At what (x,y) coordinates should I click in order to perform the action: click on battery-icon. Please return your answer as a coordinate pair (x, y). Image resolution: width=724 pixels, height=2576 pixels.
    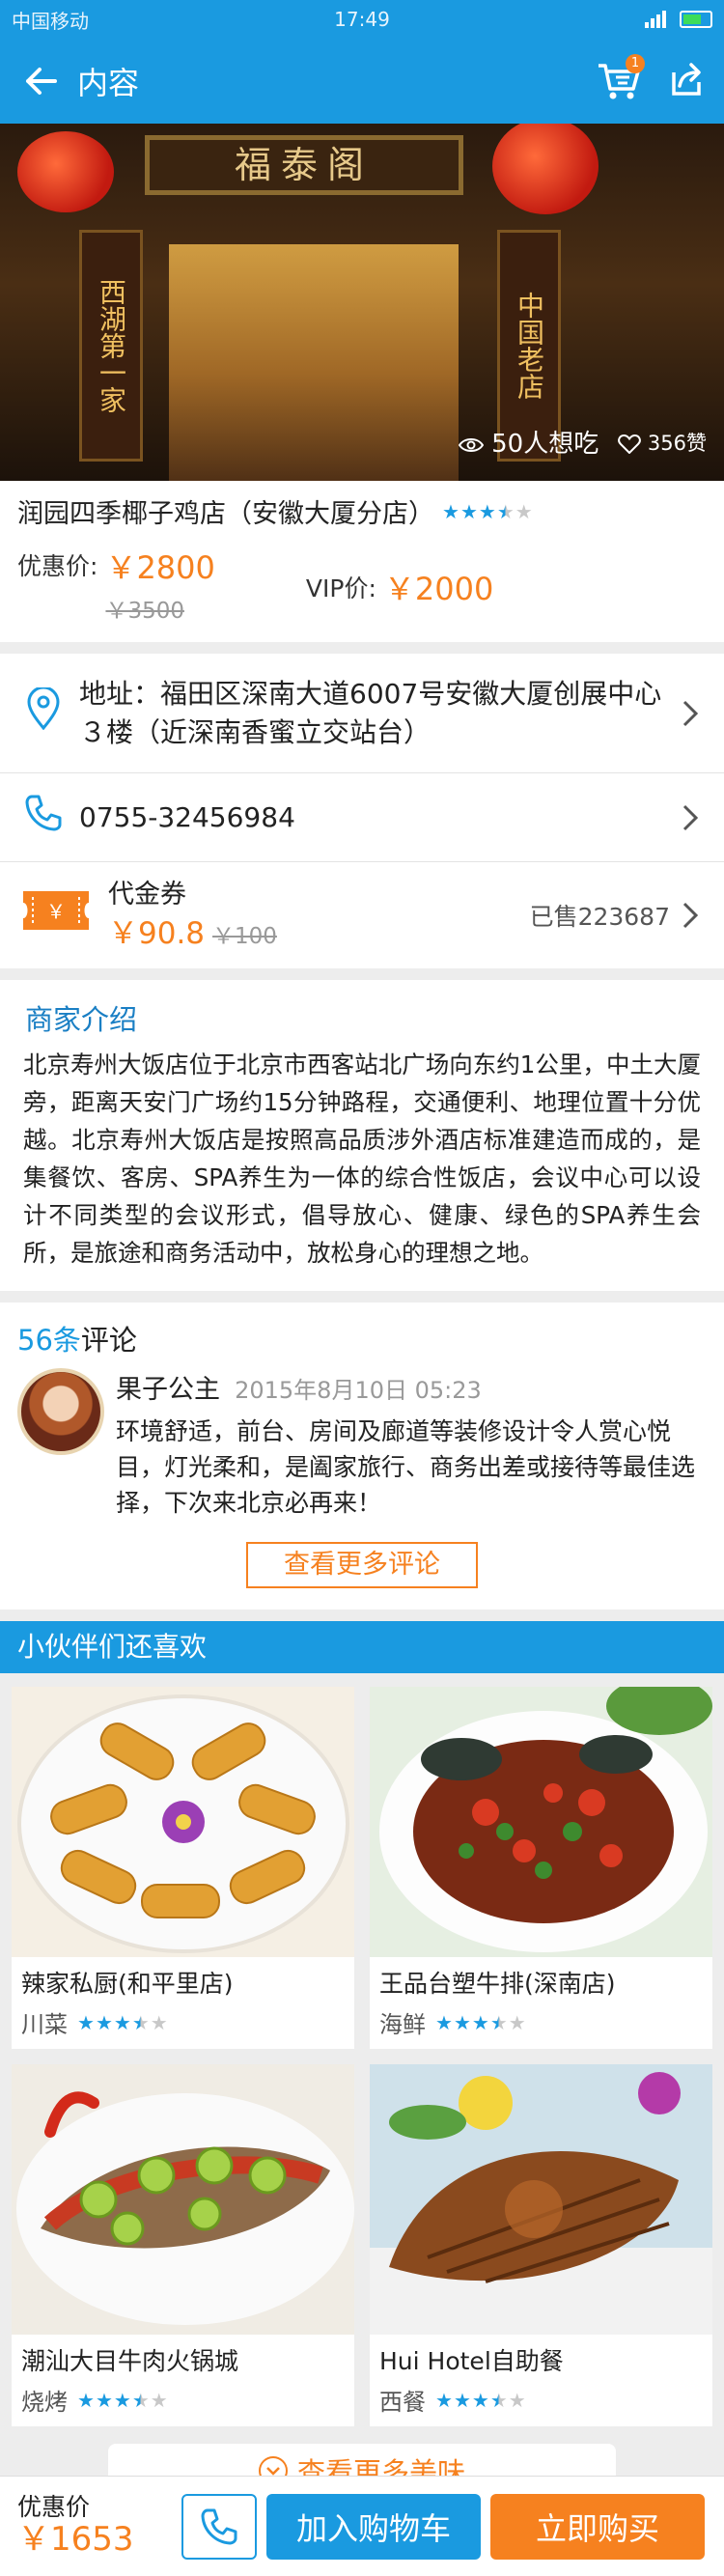
    Looking at the image, I should click on (696, 20).